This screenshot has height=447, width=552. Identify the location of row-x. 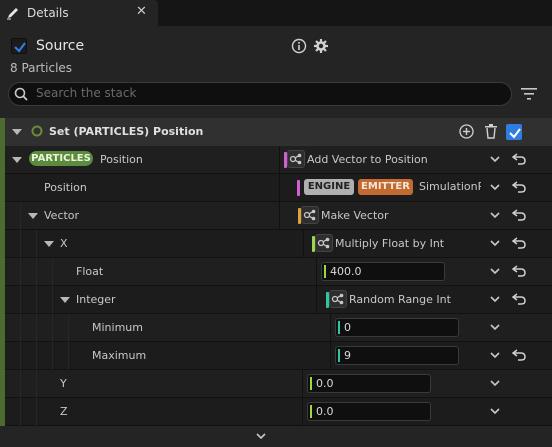
(278, 244).